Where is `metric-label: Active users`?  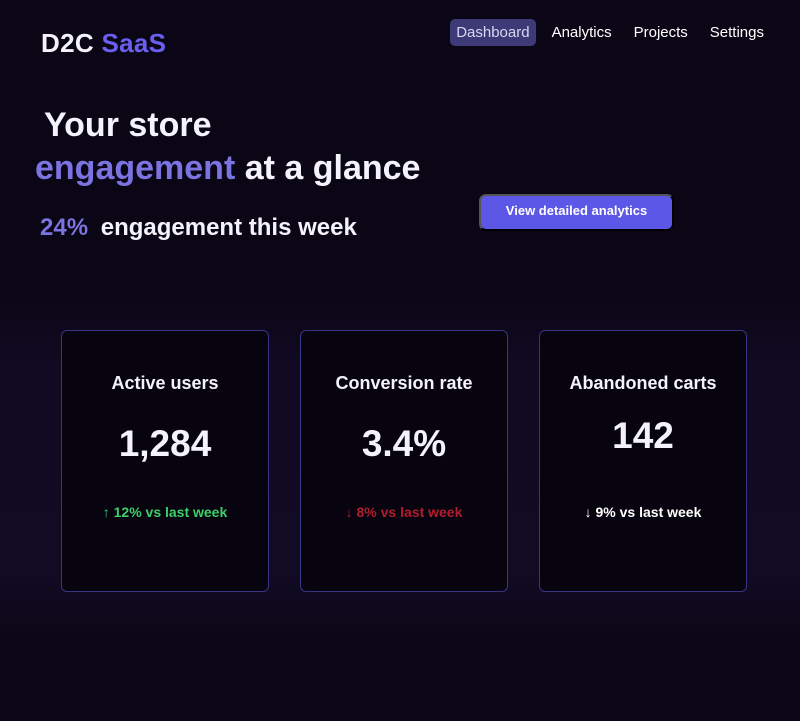
metric-label: Active users is located at coordinates (165, 383).